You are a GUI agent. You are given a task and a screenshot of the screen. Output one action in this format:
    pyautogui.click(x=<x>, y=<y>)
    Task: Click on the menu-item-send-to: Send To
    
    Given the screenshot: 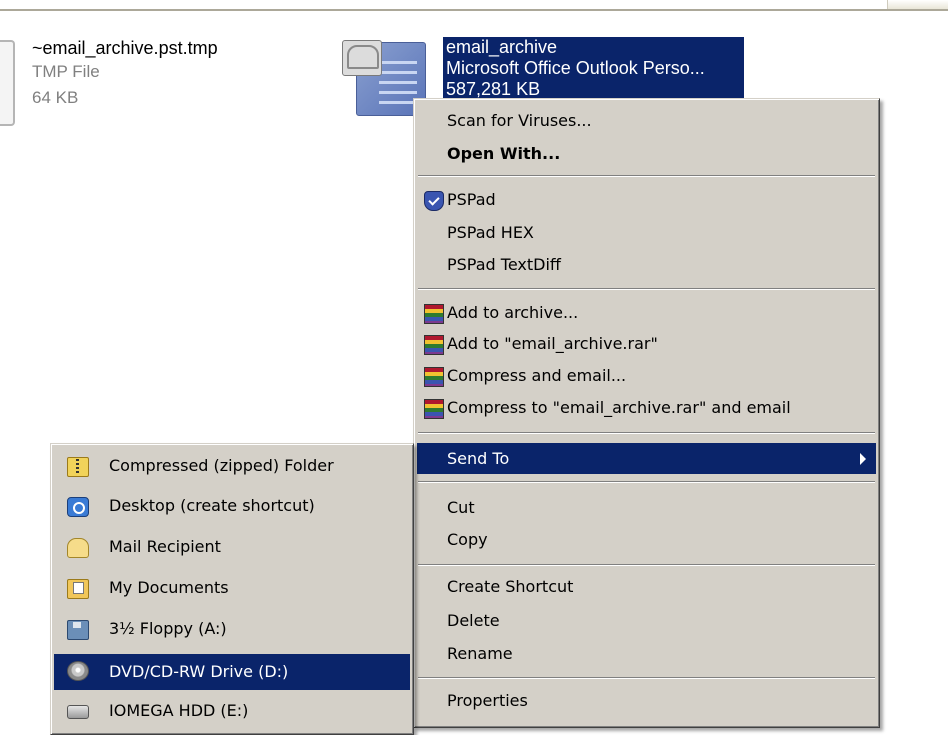 What is the action you would take?
    pyautogui.click(x=646, y=458)
    